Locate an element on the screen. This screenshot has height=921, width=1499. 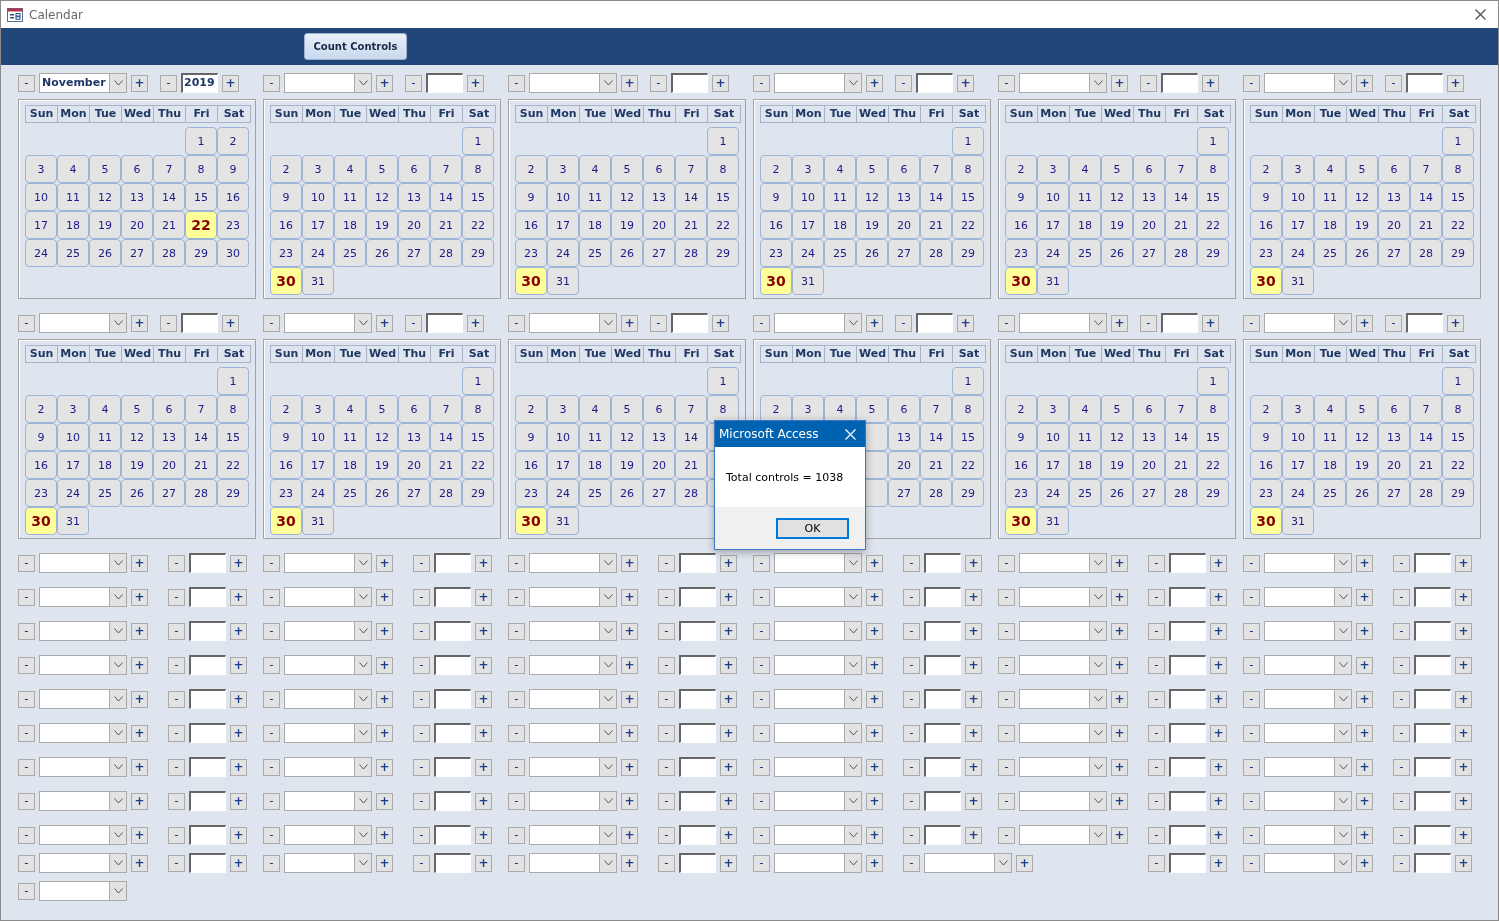
day-button: 2 is located at coordinates (1021, 169).